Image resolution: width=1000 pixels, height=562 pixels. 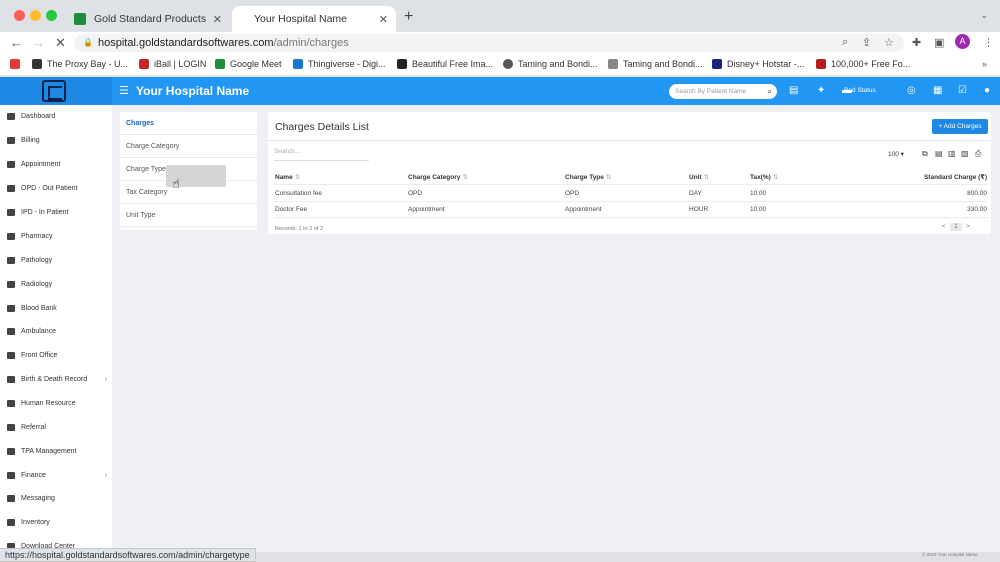 I want to click on pagination-current: 1, so click(x=956, y=227).